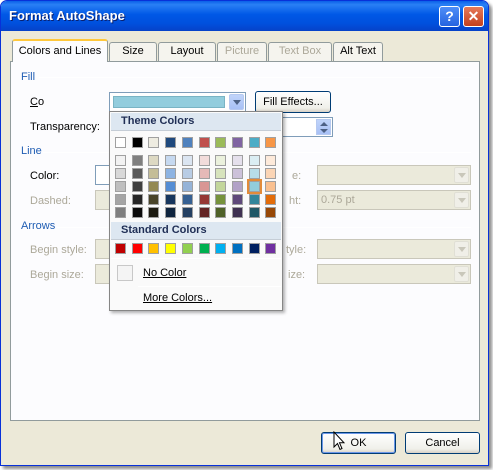 Image resolution: width=493 pixels, height=470 pixels. Describe the element at coordinates (442, 443) in the screenshot. I see `cancel-button: Cancel` at that location.